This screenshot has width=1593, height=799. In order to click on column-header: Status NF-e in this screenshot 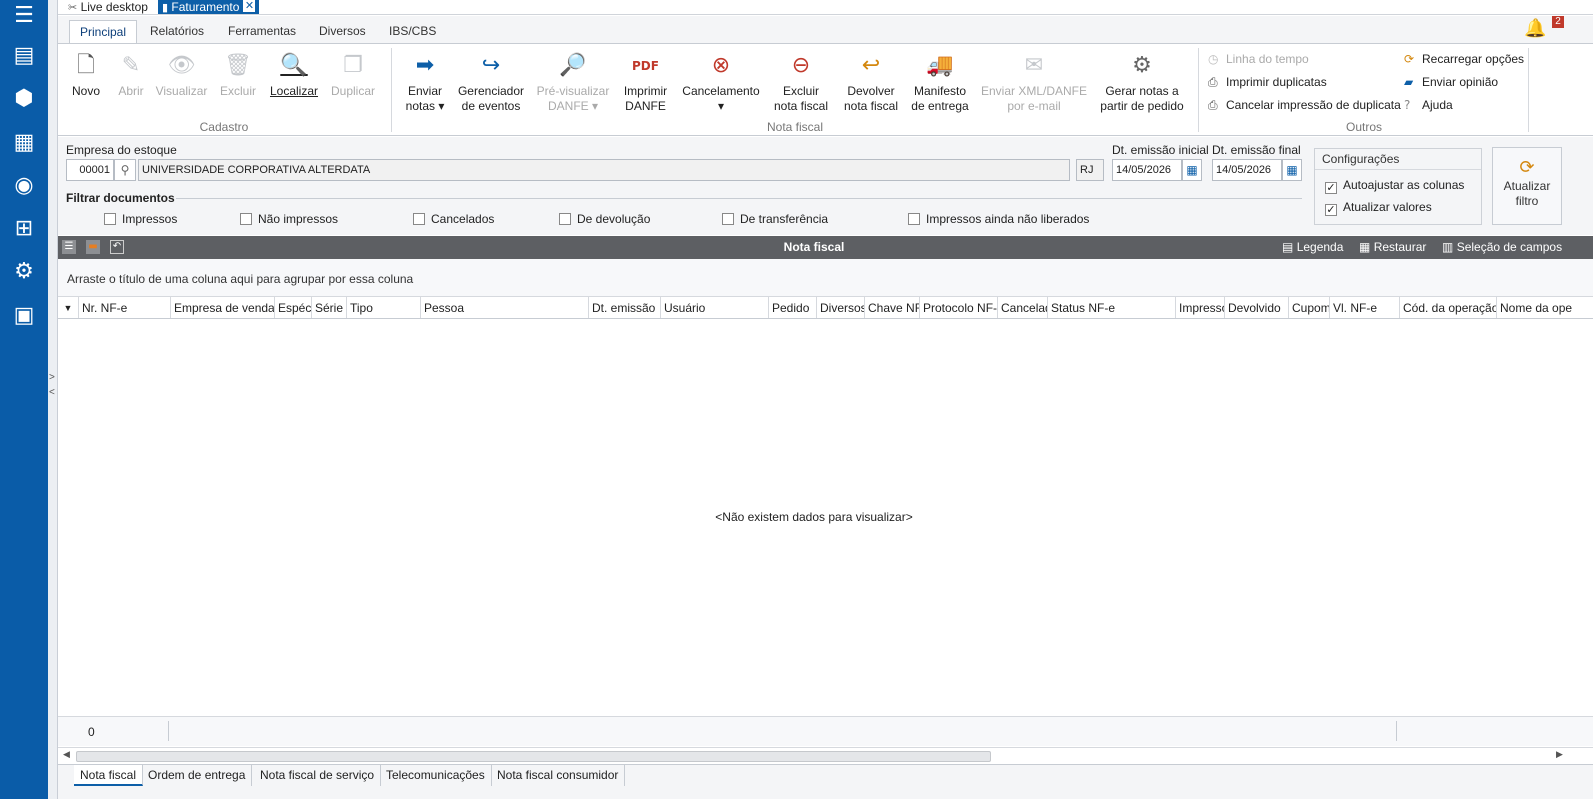, I will do `click(1112, 307)`.